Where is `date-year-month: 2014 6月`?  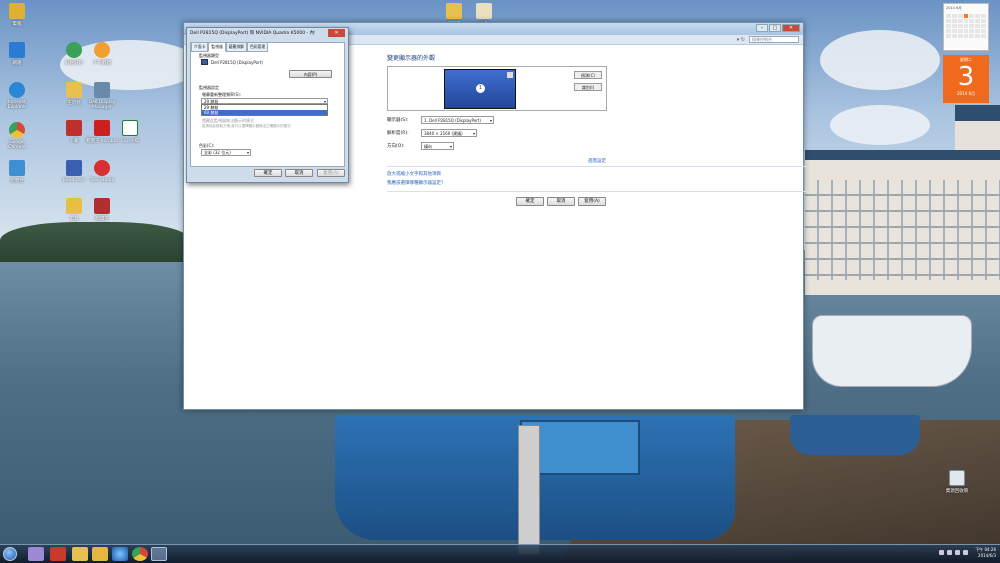
date-year-month: 2014 6月 is located at coordinates (966, 93).